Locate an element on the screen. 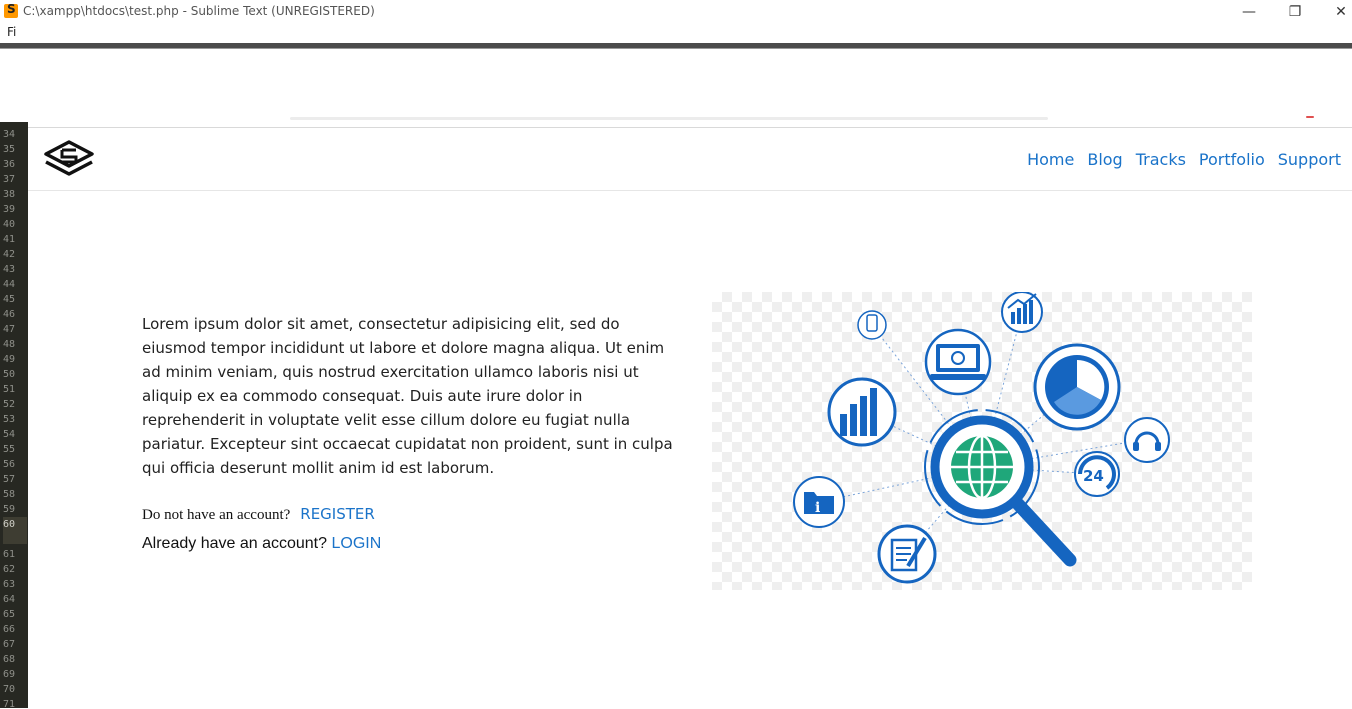 This screenshot has width=1352, height=709. line-number: 44 is located at coordinates (9, 284).